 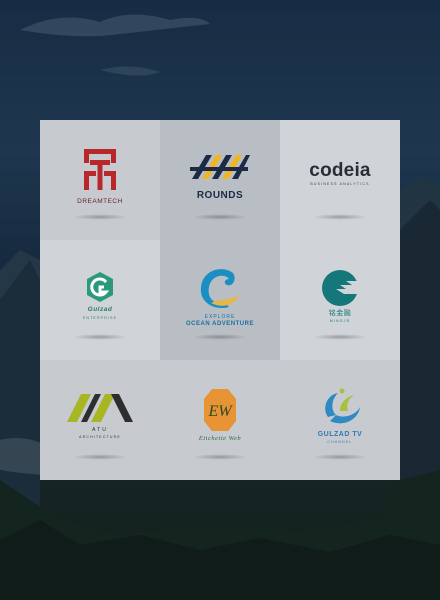 I want to click on rounds-logo-icon, so click(x=220, y=167).